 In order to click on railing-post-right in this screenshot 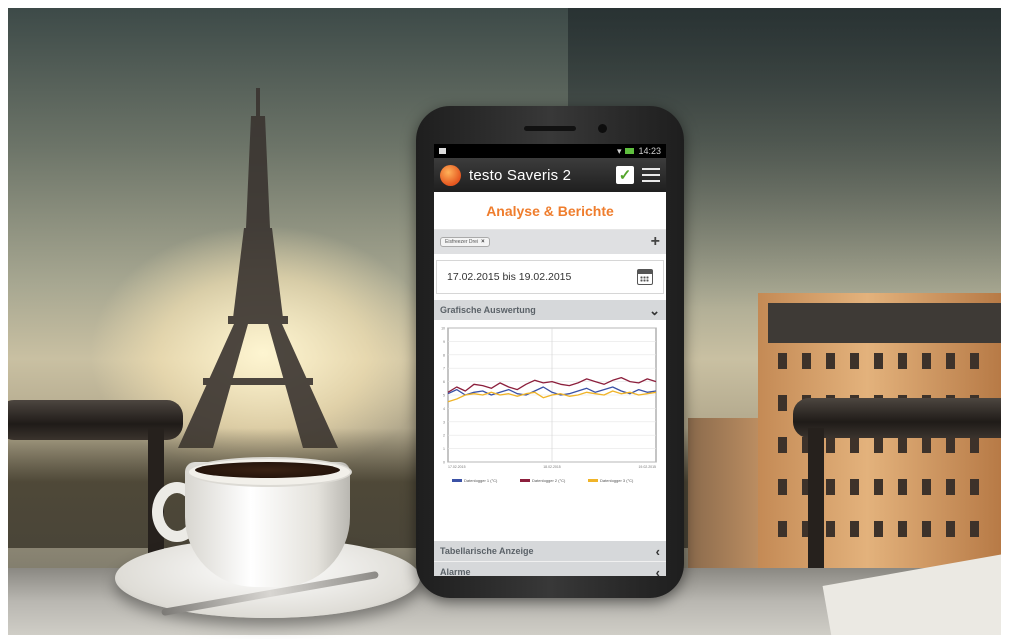, I will do `click(816, 503)`.